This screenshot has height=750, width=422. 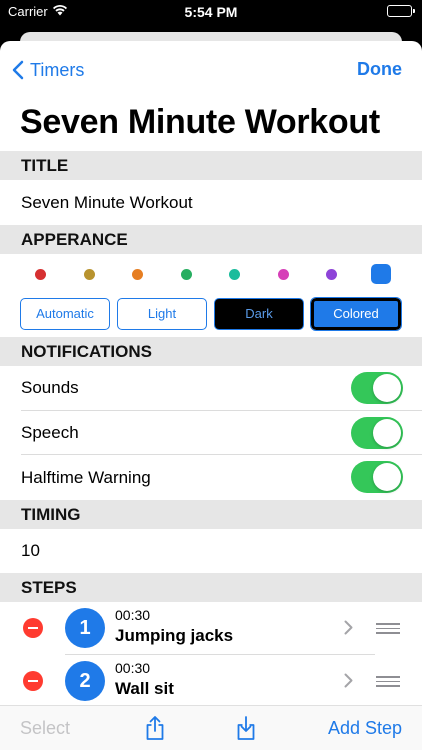 What do you see at coordinates (50, 432) in the screenshot?
I see `speech-label: Speech` at bounding box center [50, 432].